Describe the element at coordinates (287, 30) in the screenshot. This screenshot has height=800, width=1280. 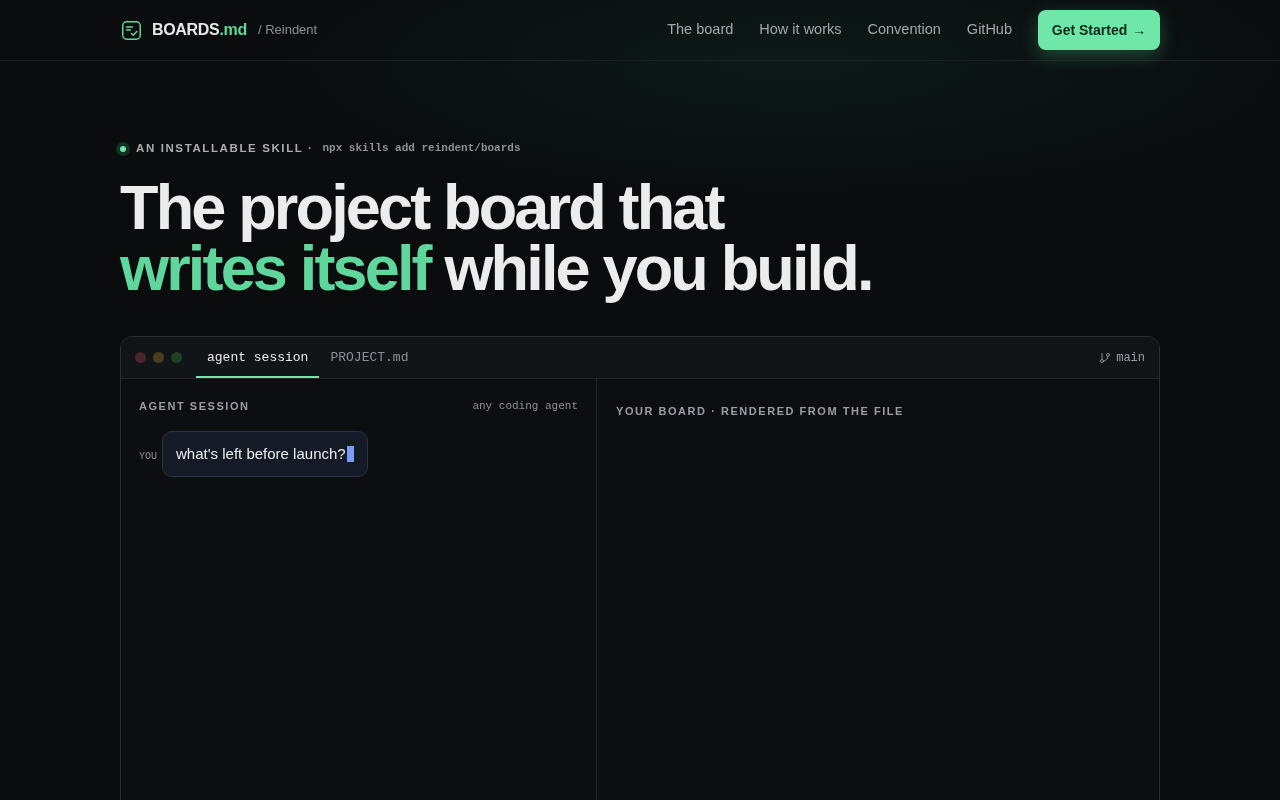
I see `organization-name: / Reindent` at that location.